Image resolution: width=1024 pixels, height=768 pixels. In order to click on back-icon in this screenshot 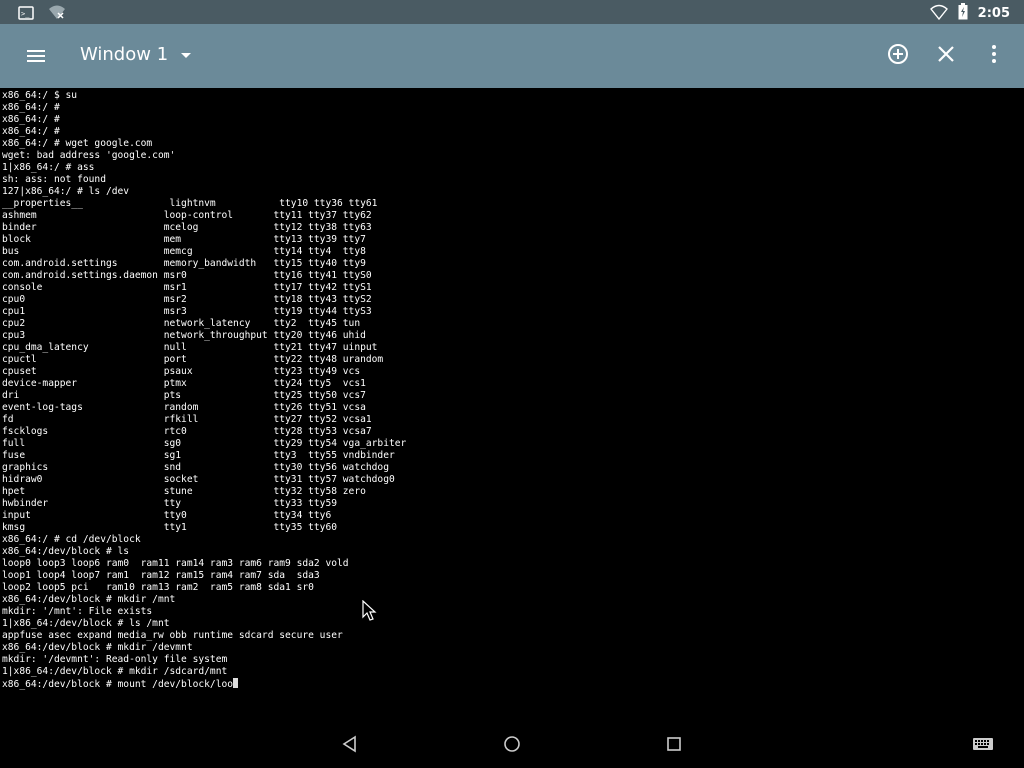, I will do `click(350, 744)`.